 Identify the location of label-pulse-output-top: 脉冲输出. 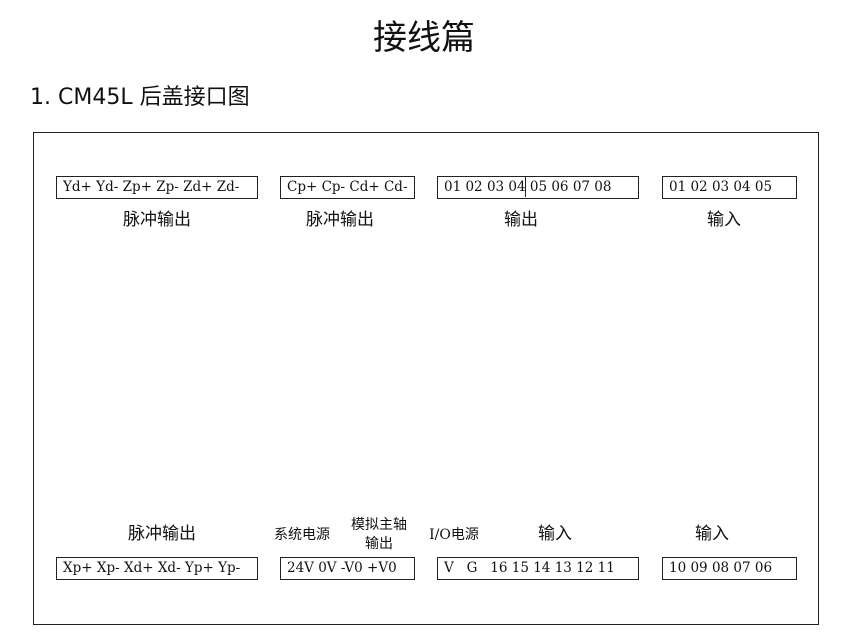
(157, 220).